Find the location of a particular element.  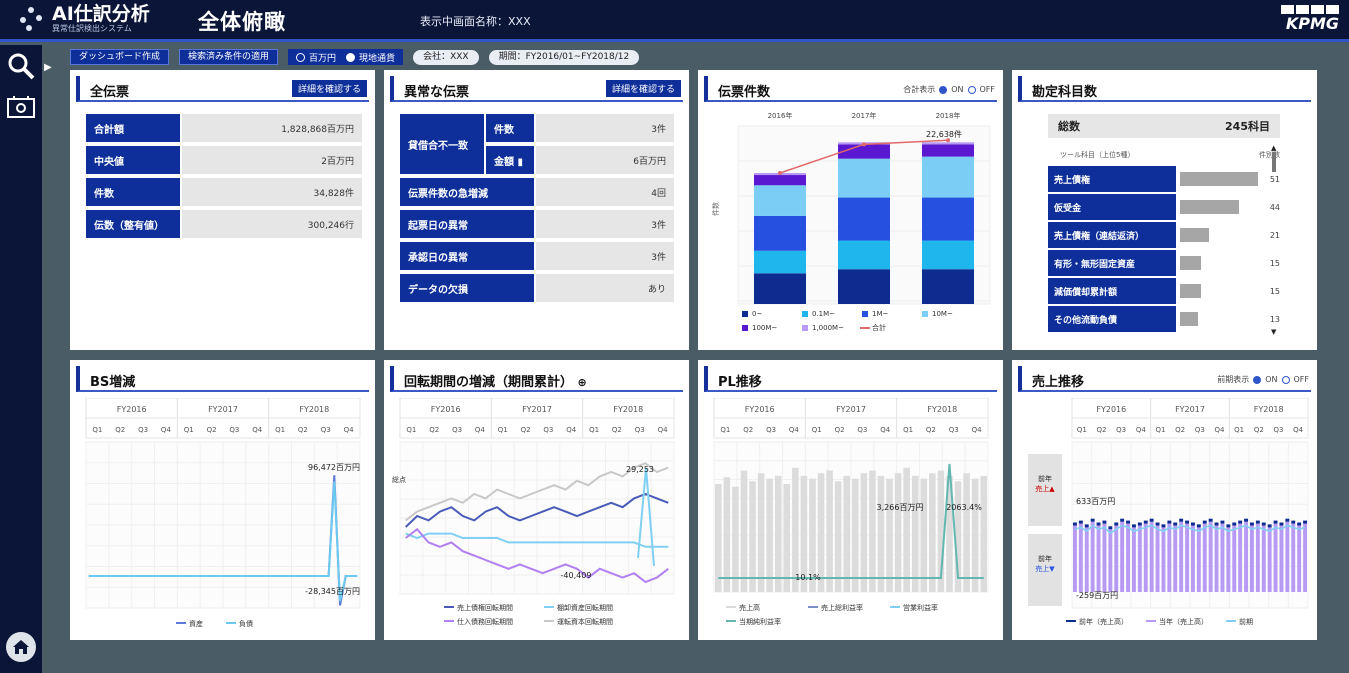

legend-label: 営業利益率 is located at coordinates (920, 607).